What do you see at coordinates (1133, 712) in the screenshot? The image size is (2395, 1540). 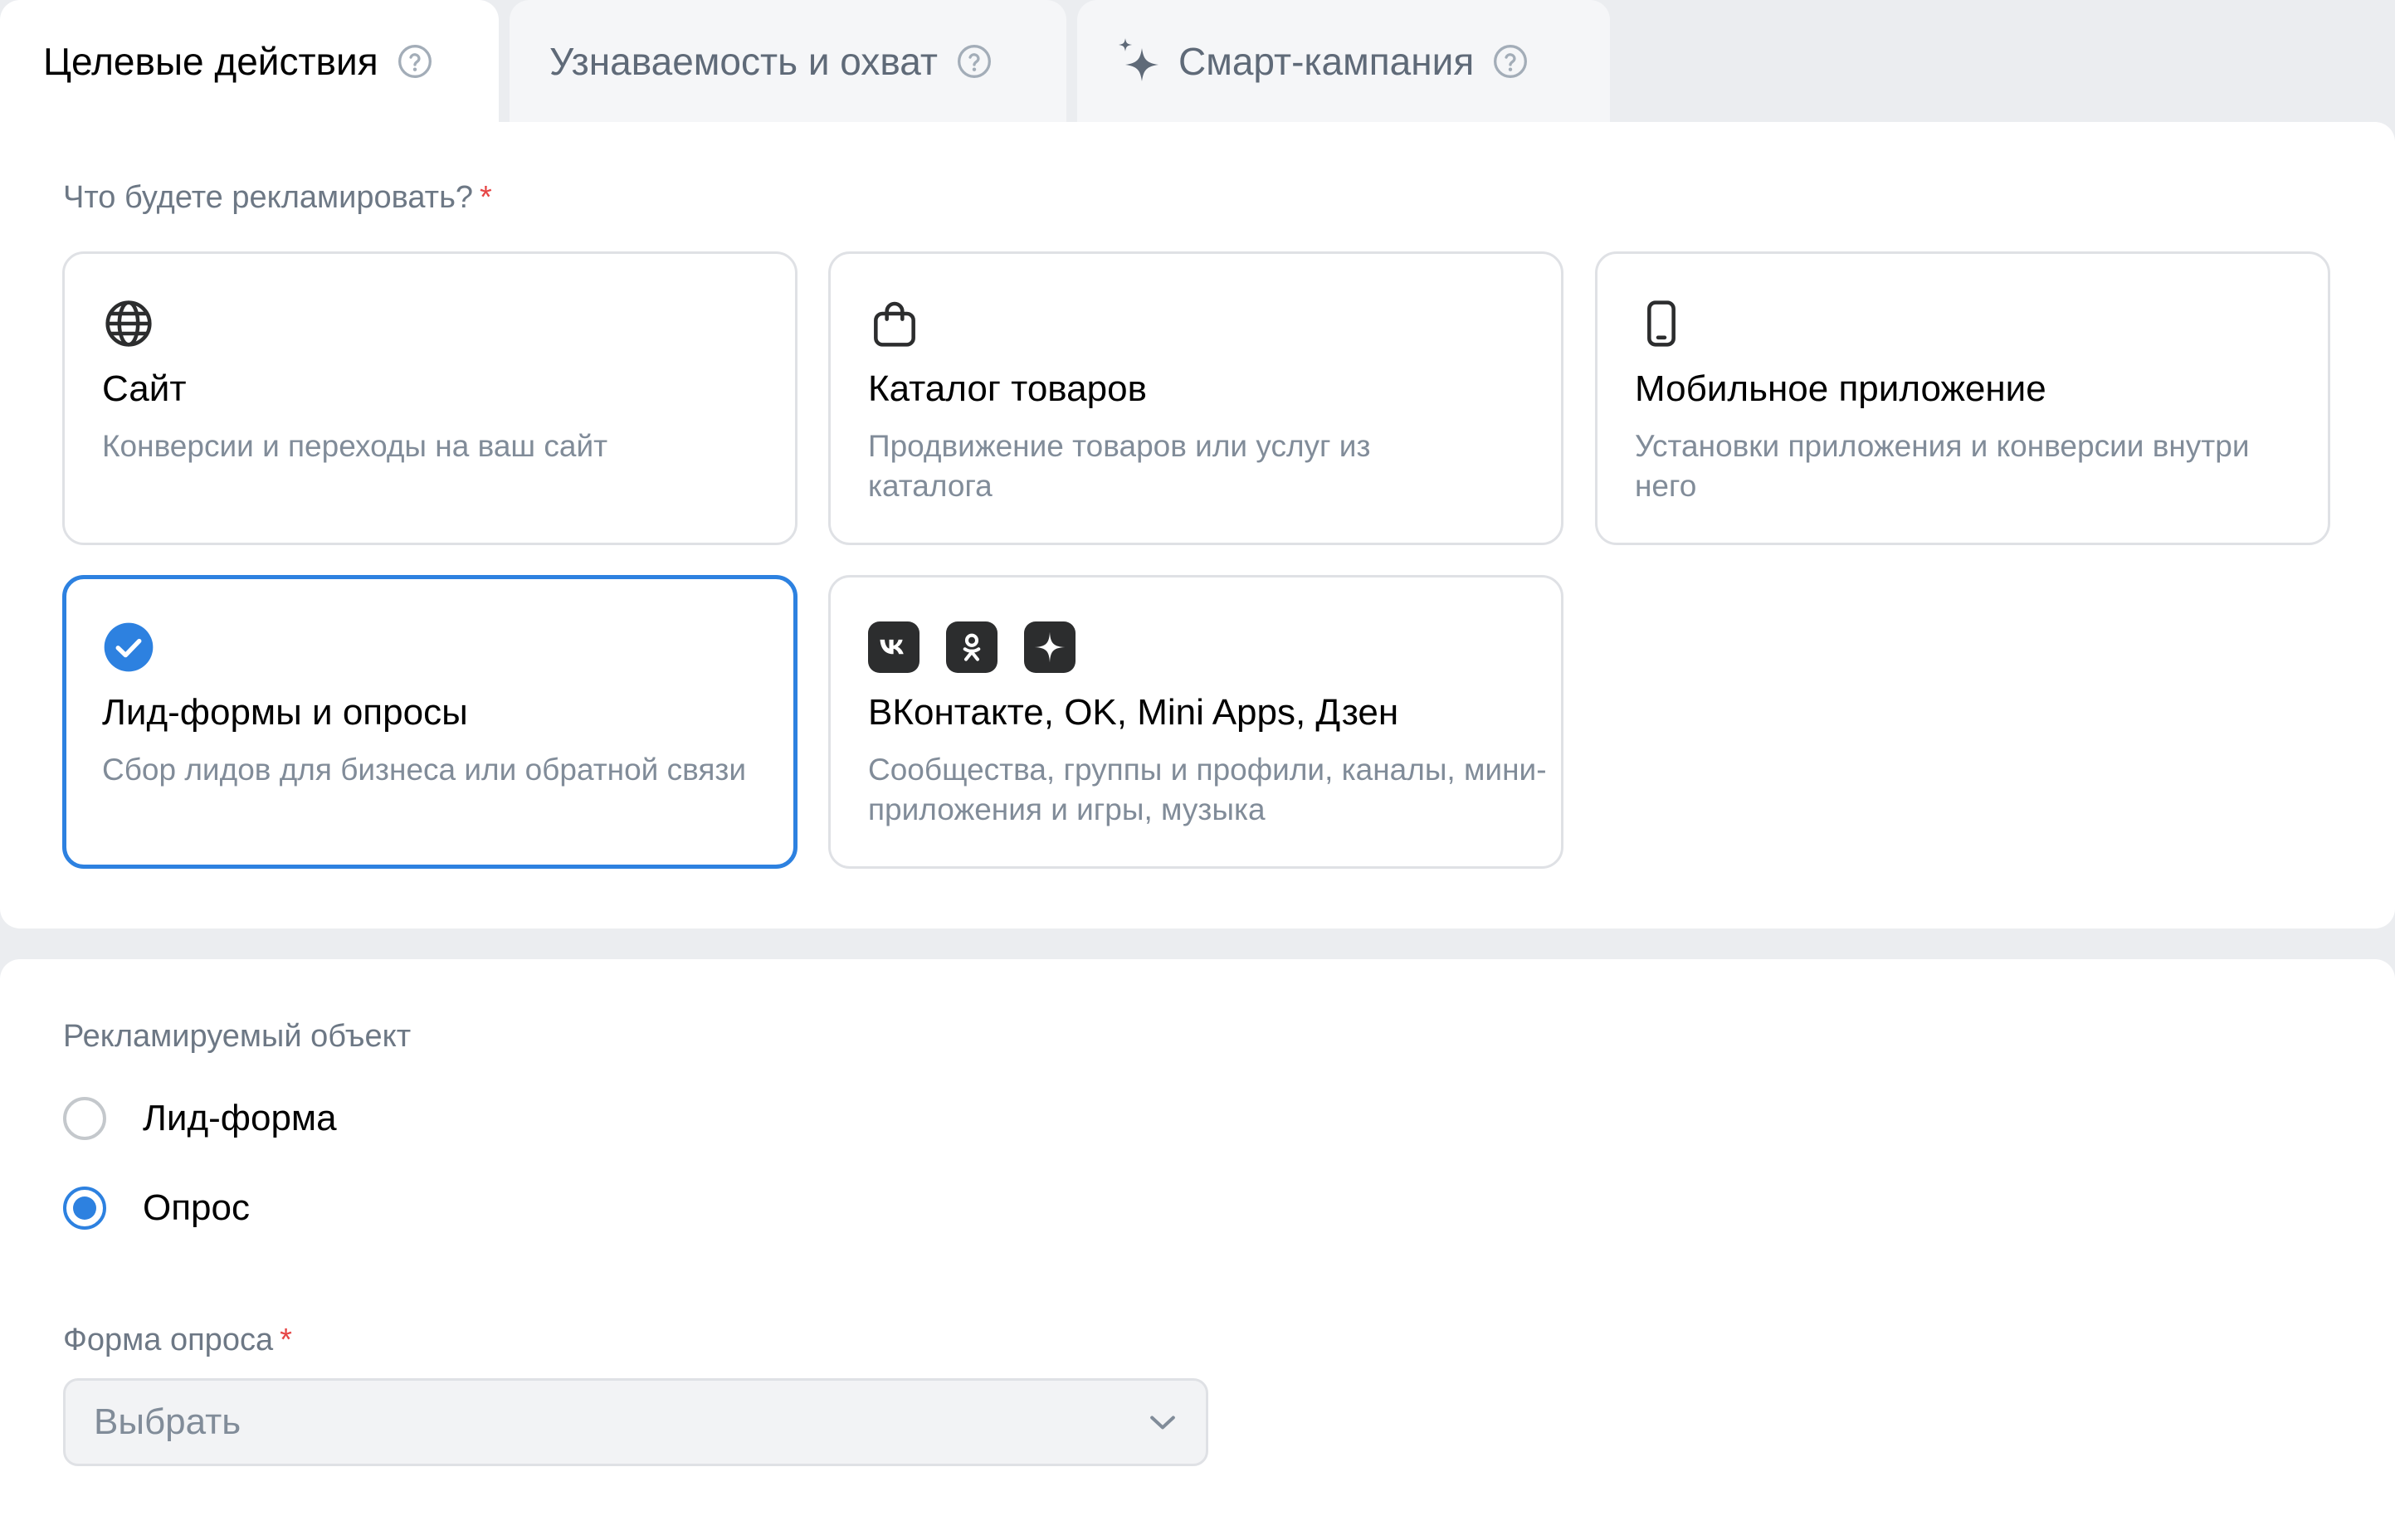 I see `card-title: ВКонтакте, OK, Mini Apps, Дзен` at bounding box center [1133, 712].